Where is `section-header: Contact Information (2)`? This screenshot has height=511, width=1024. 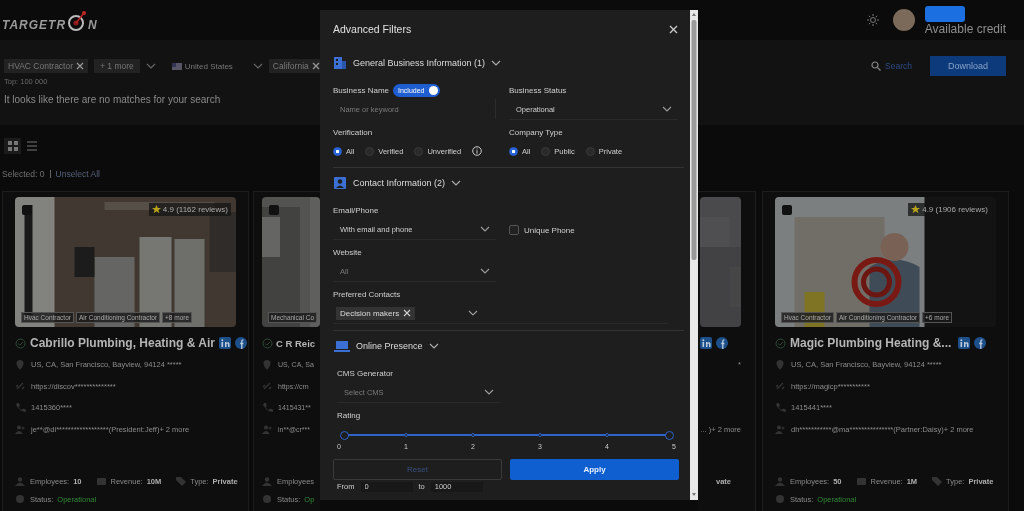 section-header: Contact Information (2) is located at coordinates (399, 183).